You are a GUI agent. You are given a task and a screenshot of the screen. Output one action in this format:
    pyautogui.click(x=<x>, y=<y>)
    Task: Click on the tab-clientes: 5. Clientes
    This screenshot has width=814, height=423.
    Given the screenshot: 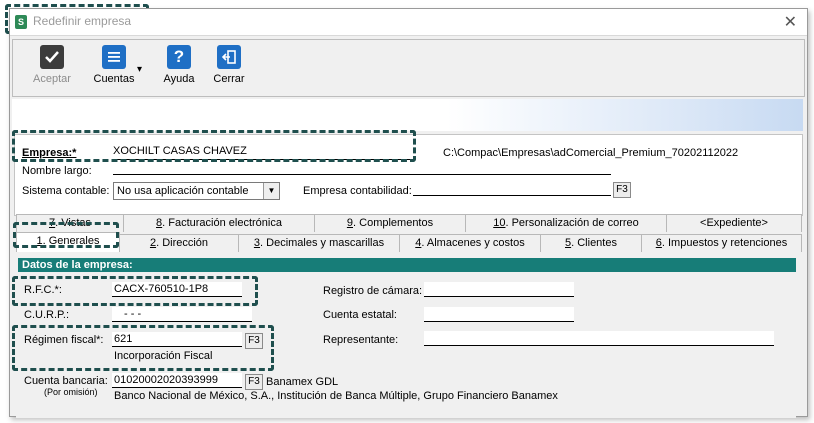 What is the action you would take?
    pyautogui.click(x=591, y=243)
    